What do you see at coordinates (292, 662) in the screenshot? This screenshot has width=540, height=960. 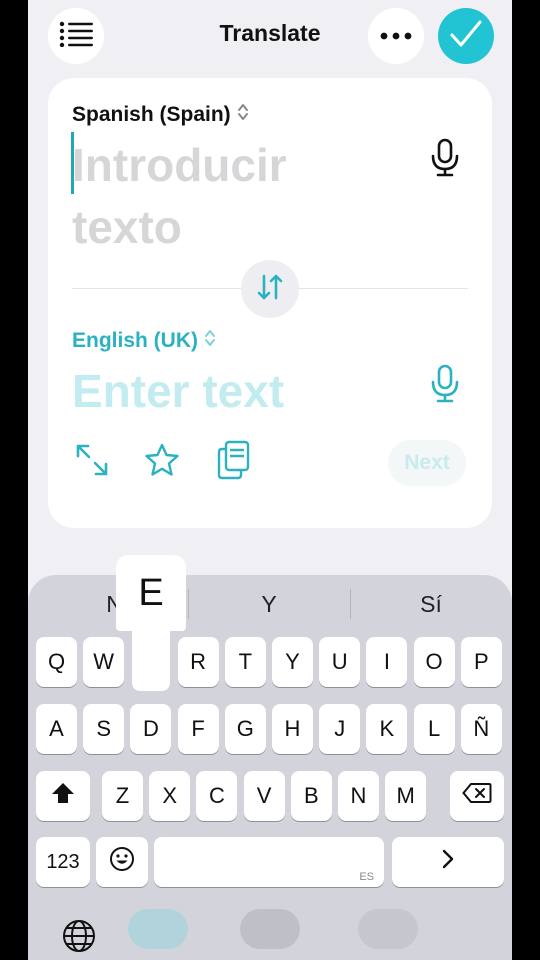 I see `key-y: Y` at bounding box center [292, 662].